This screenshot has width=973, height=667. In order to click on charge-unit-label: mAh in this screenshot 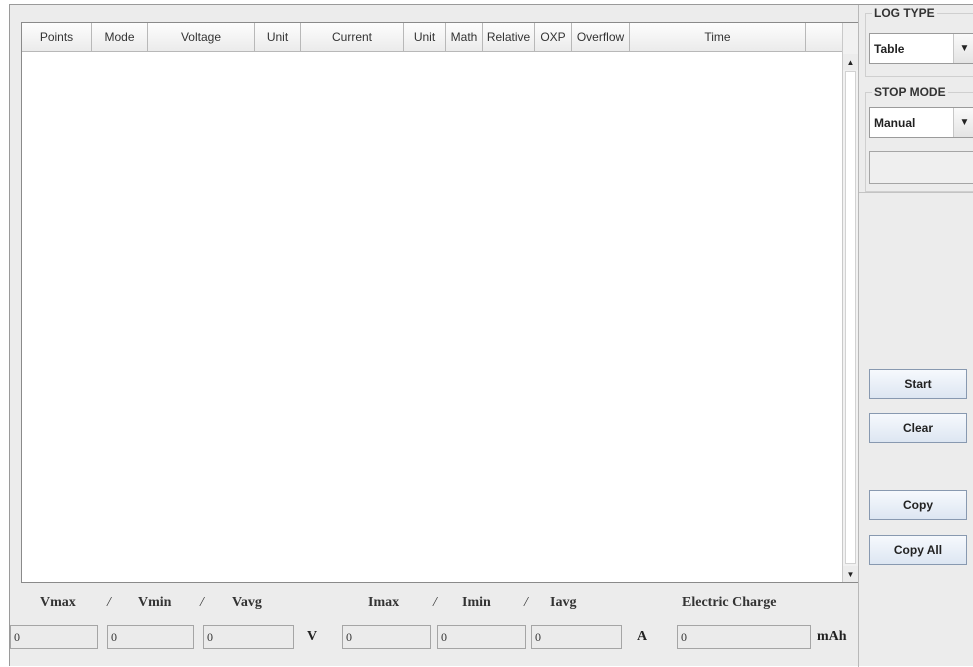, I will do `click(832, 636)`.